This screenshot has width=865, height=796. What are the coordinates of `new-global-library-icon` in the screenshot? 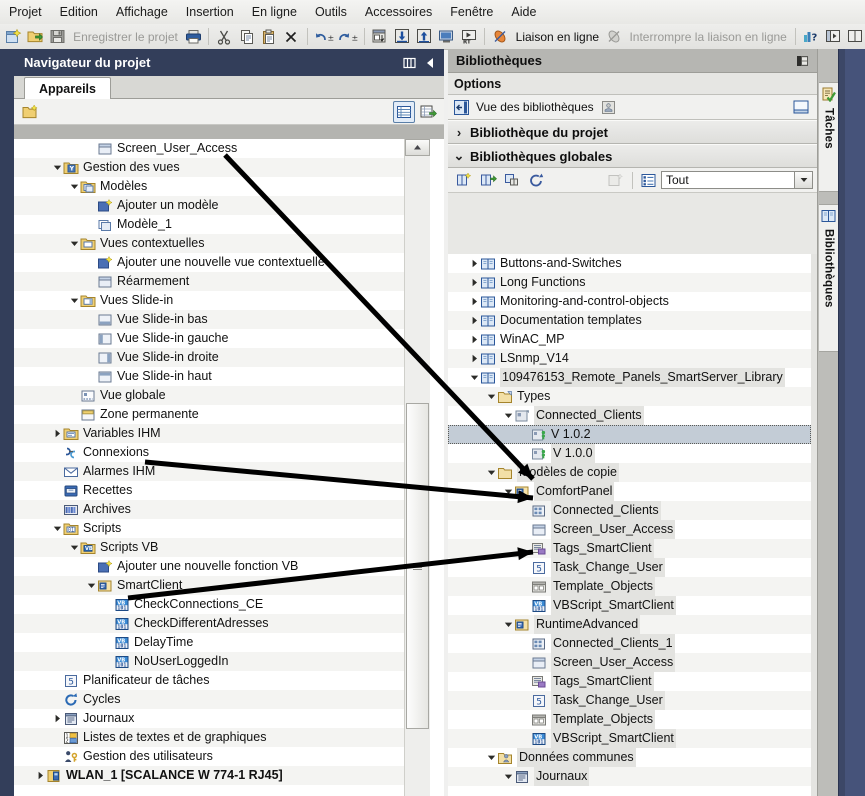 It's located at (512, 180).